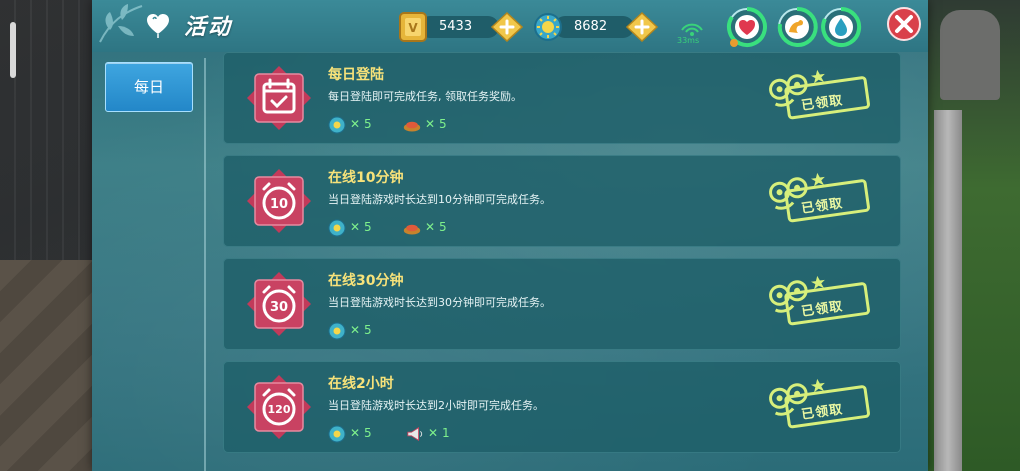 This screenshot has height=471, width=1020. I want to click on calendar-check-icon, so click(279, 98).